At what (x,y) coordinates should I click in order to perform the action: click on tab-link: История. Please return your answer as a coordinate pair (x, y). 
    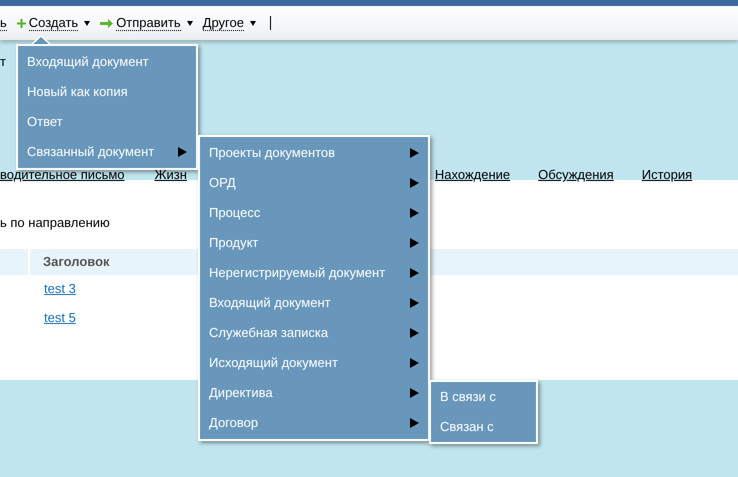
    Looking at the image, I should click on (667, 174).